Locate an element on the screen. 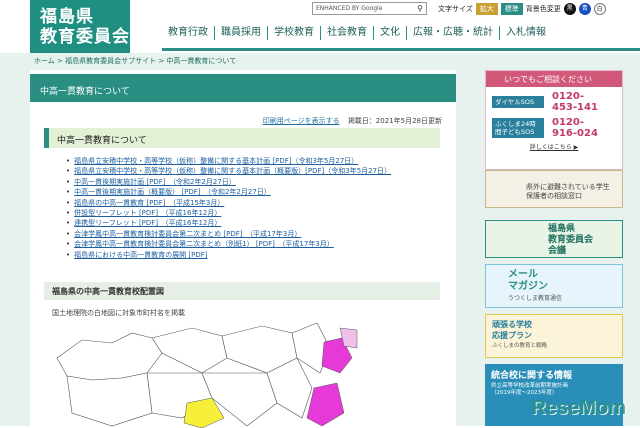  text-size-label: 文字サイズ is located at coordinates (455, 8).